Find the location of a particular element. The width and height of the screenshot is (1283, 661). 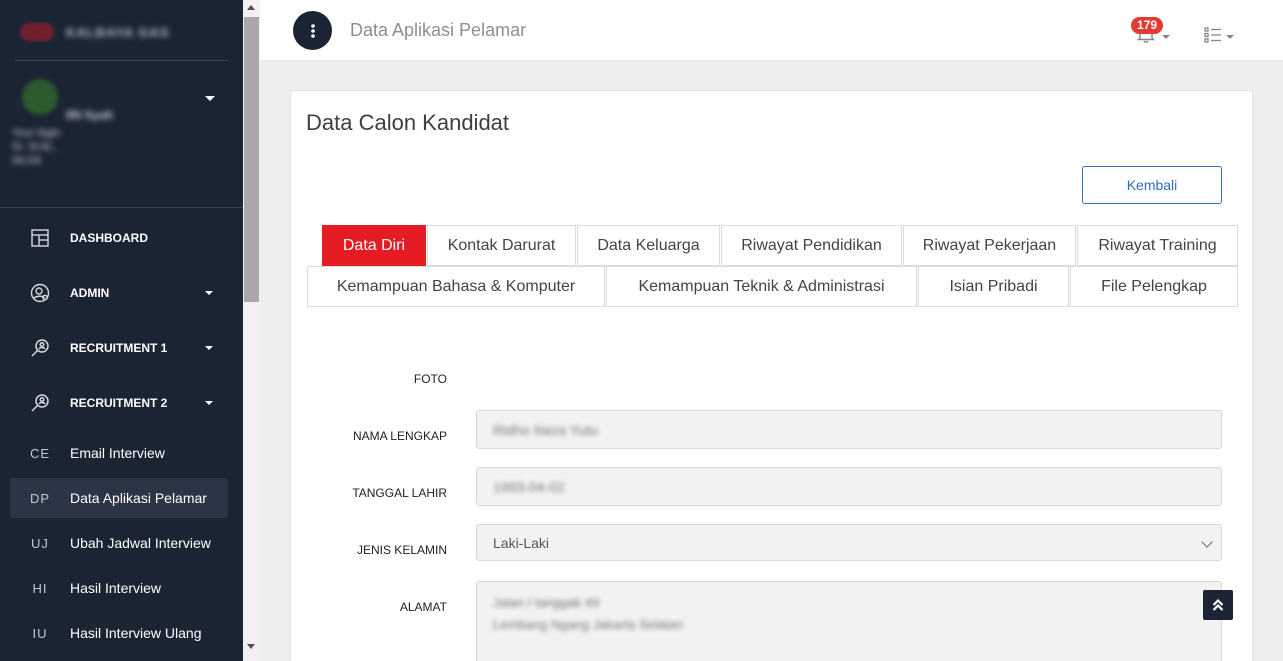

sidebar-scrollbar is located at coordinates (251, 330).